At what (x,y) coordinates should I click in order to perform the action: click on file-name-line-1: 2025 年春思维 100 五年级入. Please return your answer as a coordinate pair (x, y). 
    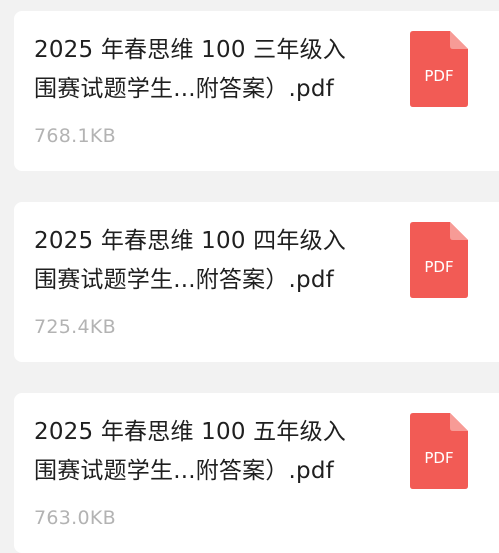
    Looking at the image, I should click on (190, 432).